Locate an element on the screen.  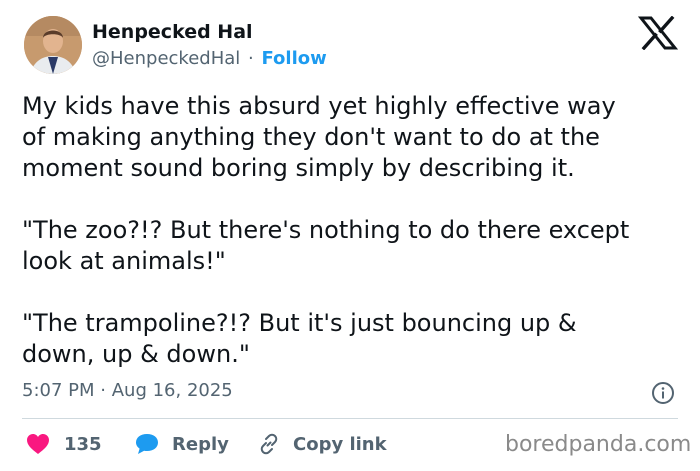
tweet-time: 5:07 PM is located at coordinates (58, 390).